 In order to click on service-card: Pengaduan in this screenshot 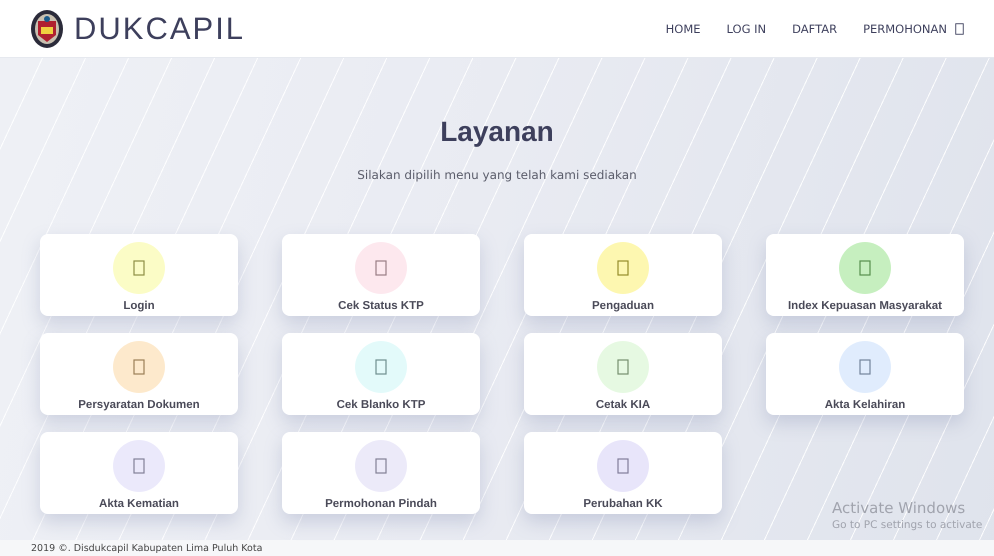, I will do `click(623, 275)`.